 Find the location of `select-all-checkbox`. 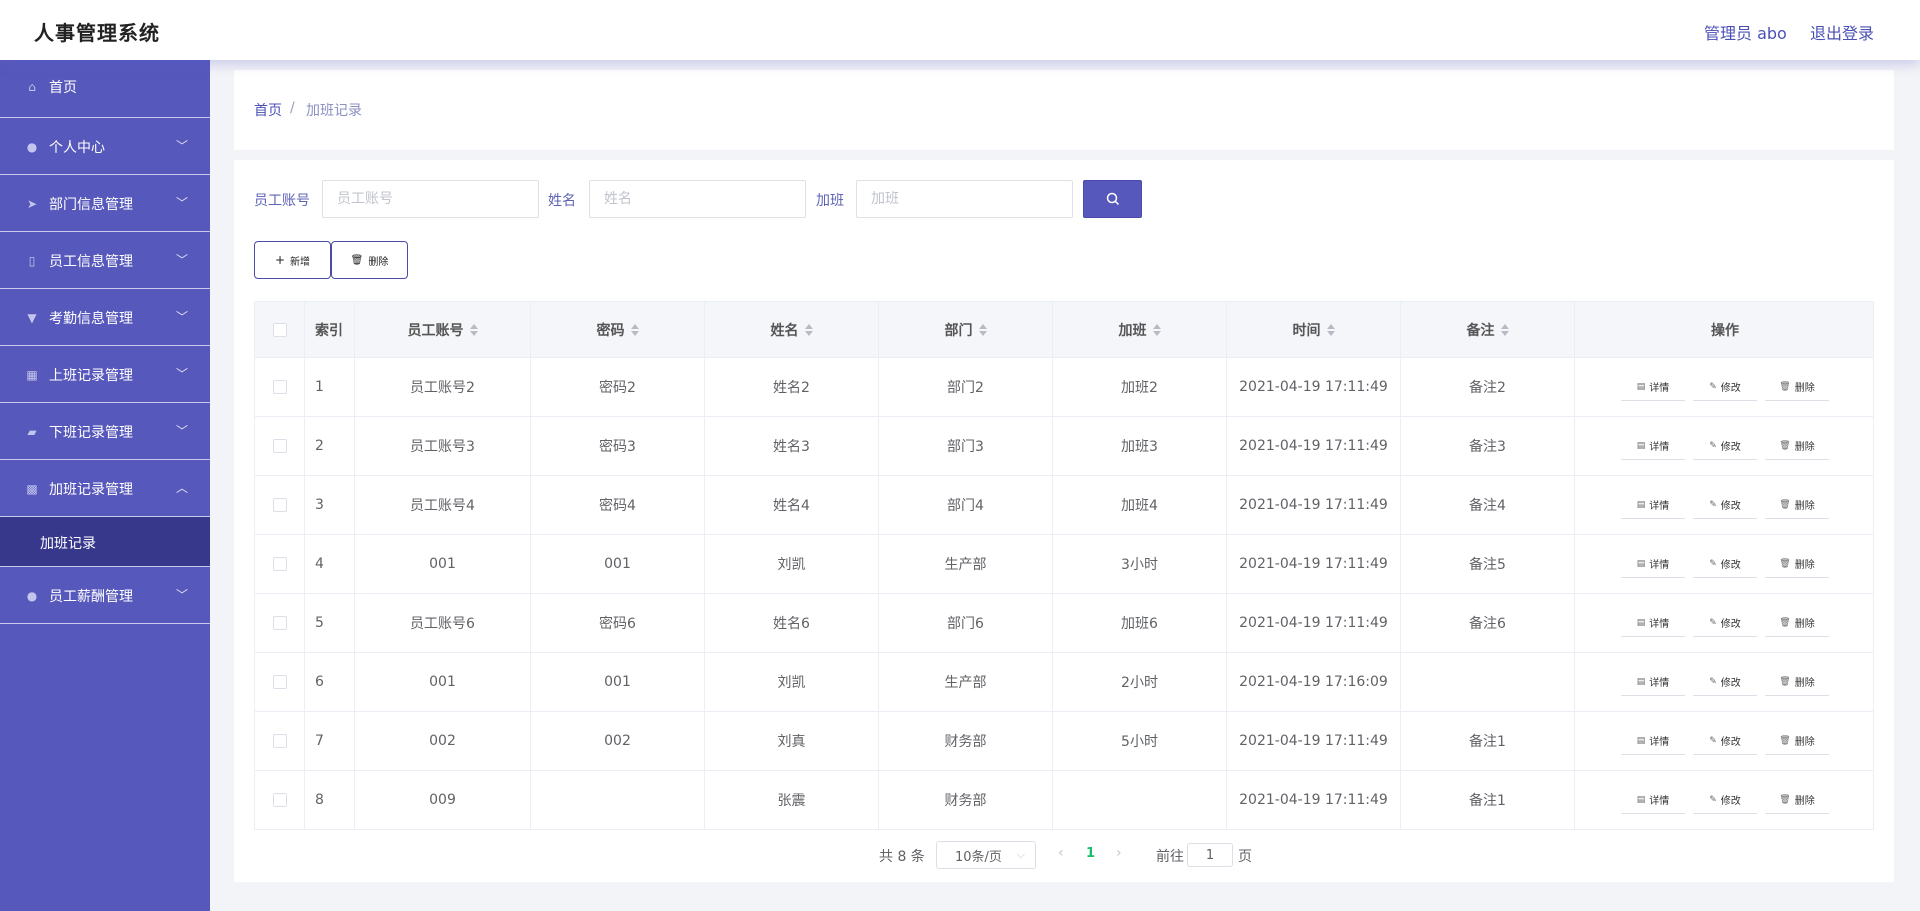

select-all-checkbox is located at coordinates (279, 329).